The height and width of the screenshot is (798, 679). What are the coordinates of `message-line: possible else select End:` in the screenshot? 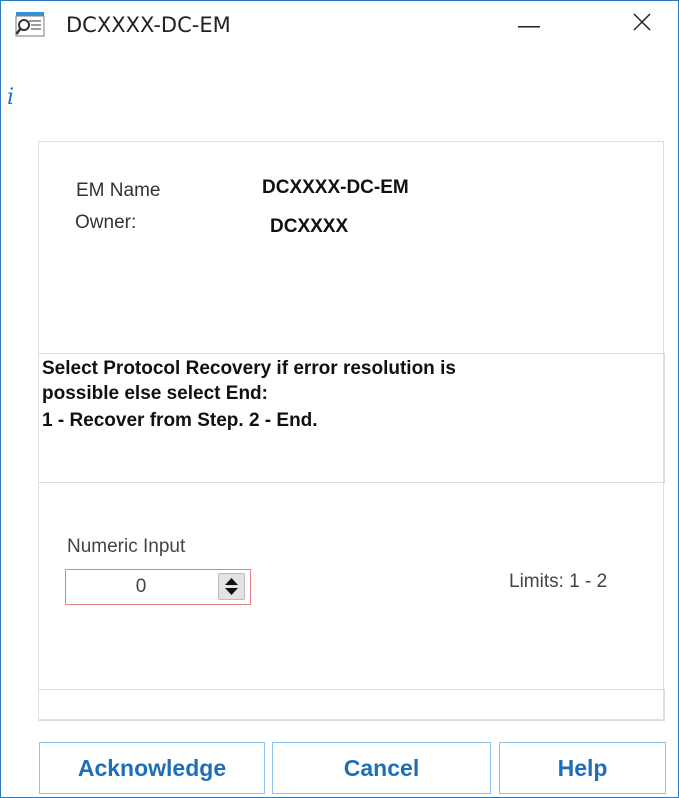 It's located at (155, 393).